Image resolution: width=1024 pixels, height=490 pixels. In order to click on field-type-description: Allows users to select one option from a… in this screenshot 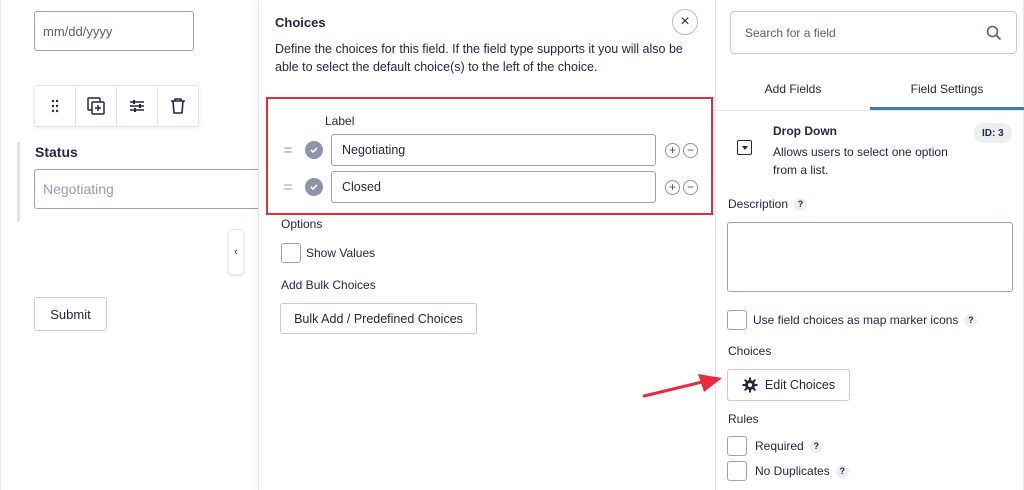, I will do `click(860, 161)`.